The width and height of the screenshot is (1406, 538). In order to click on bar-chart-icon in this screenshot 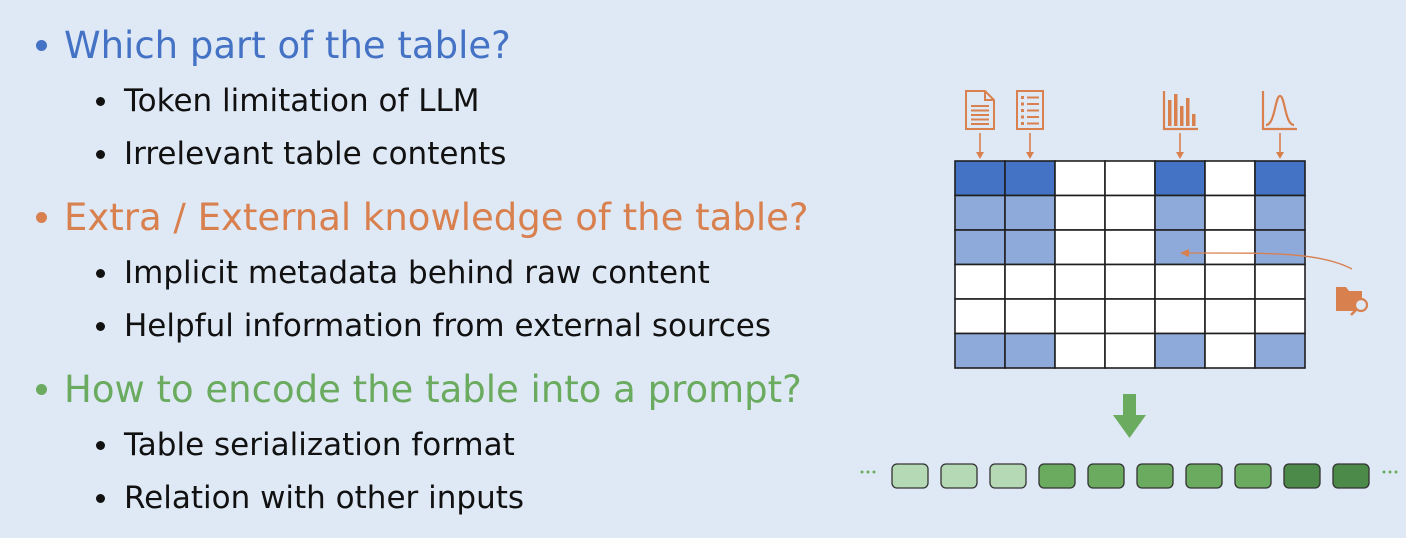, I will do `click(1180, 111)`.